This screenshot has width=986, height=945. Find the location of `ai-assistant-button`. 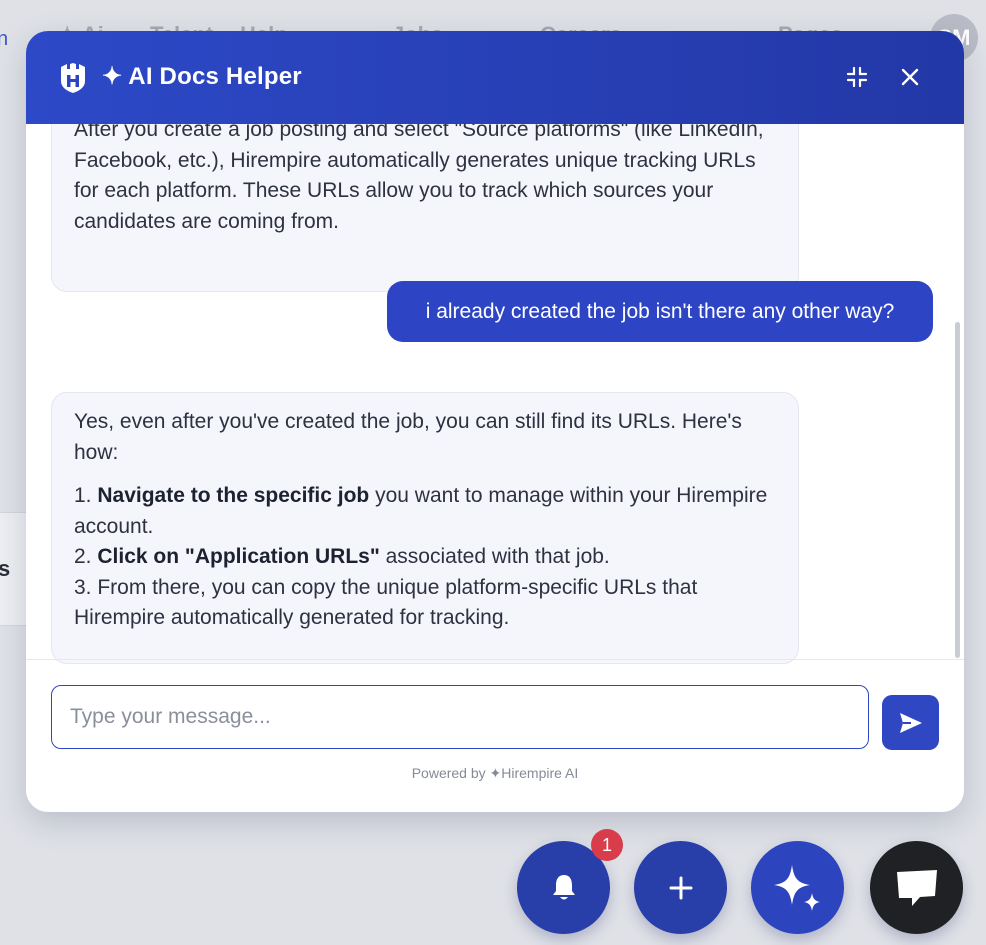

ai-assistant-button is located at coordinates (797, 887).